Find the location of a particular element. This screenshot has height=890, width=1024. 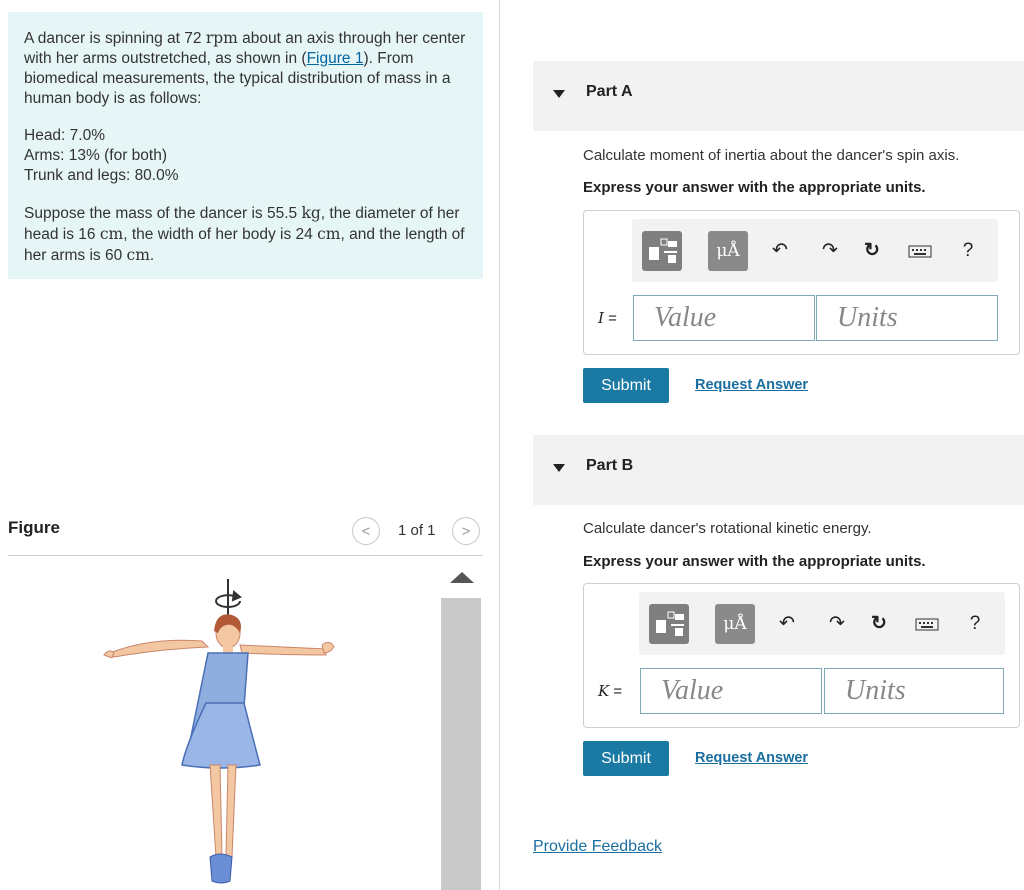

rotation-arrow-icon is located at coordinates (228, 597).